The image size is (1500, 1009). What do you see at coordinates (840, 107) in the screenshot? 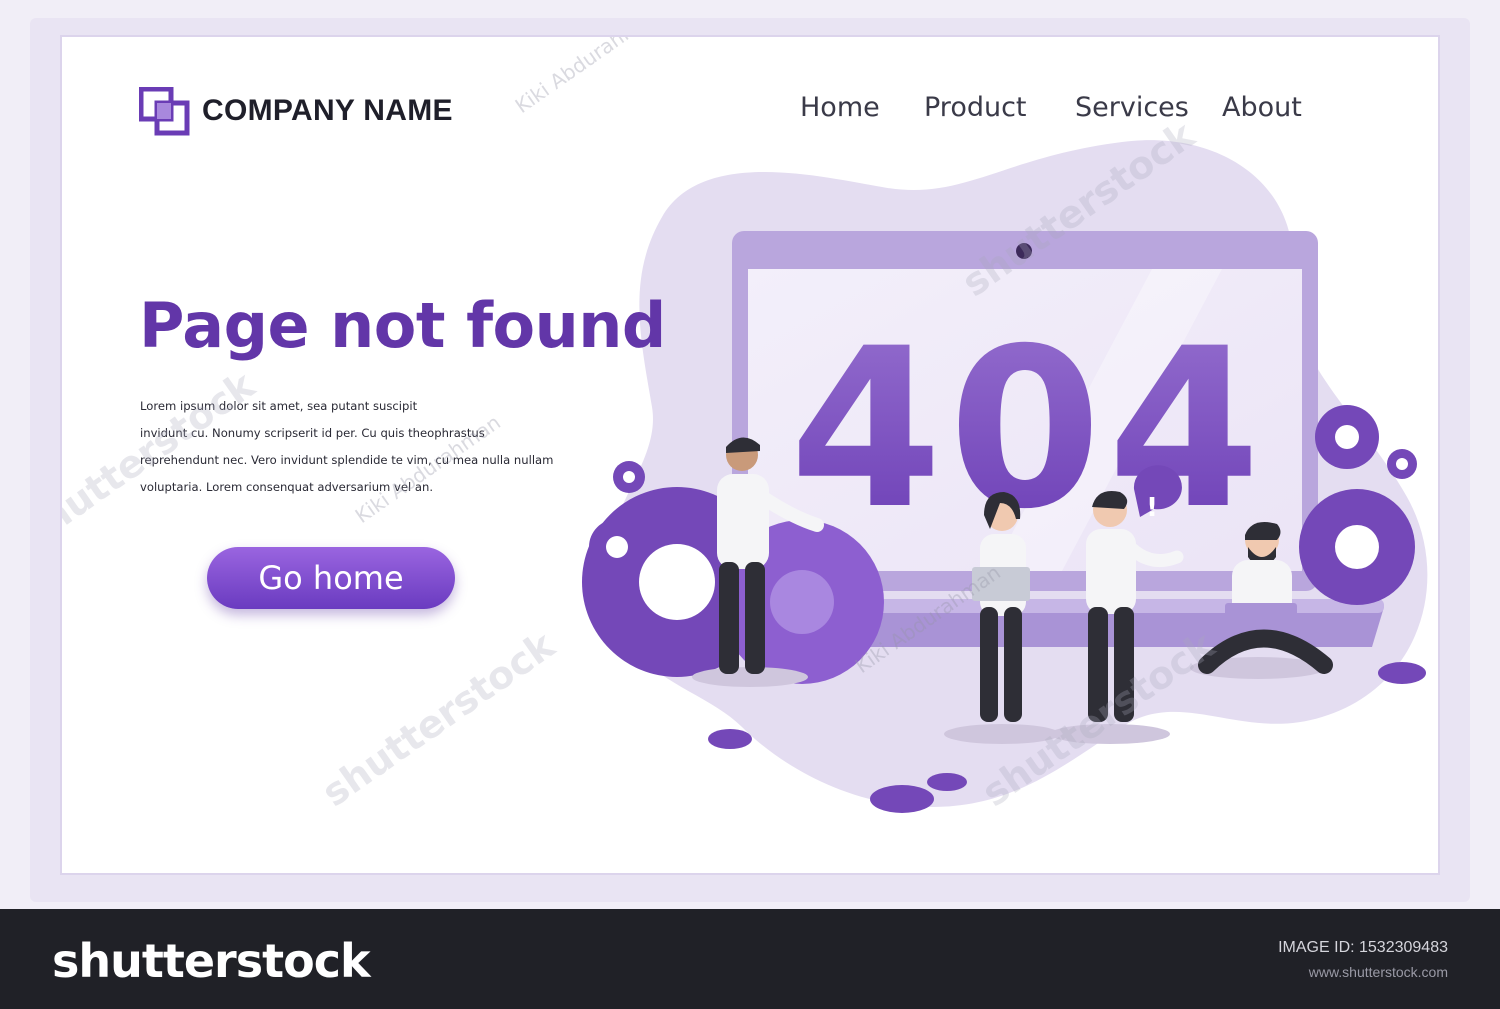
I see `nav-home: Home` at bounding box center [840, 107].